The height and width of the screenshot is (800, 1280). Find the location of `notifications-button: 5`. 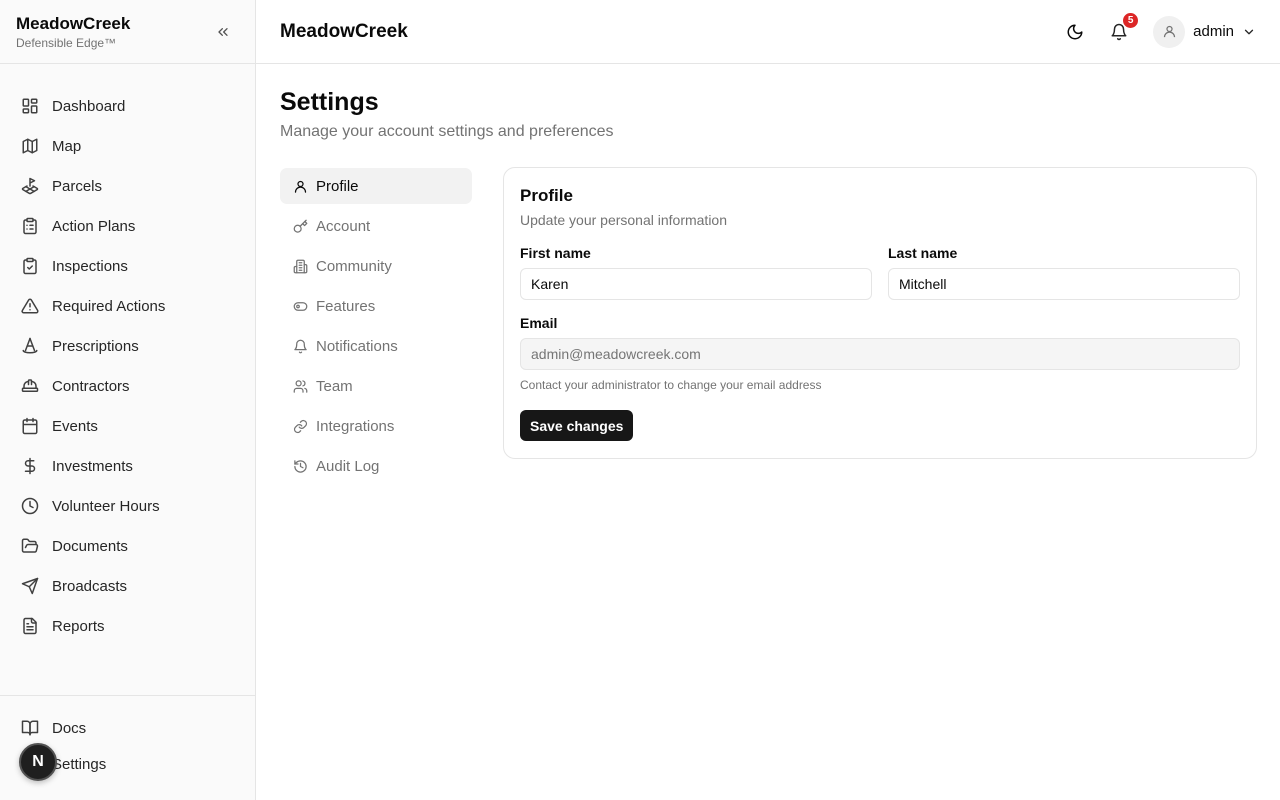

notifications-button: 5 is located at coordinates (1121, 29).